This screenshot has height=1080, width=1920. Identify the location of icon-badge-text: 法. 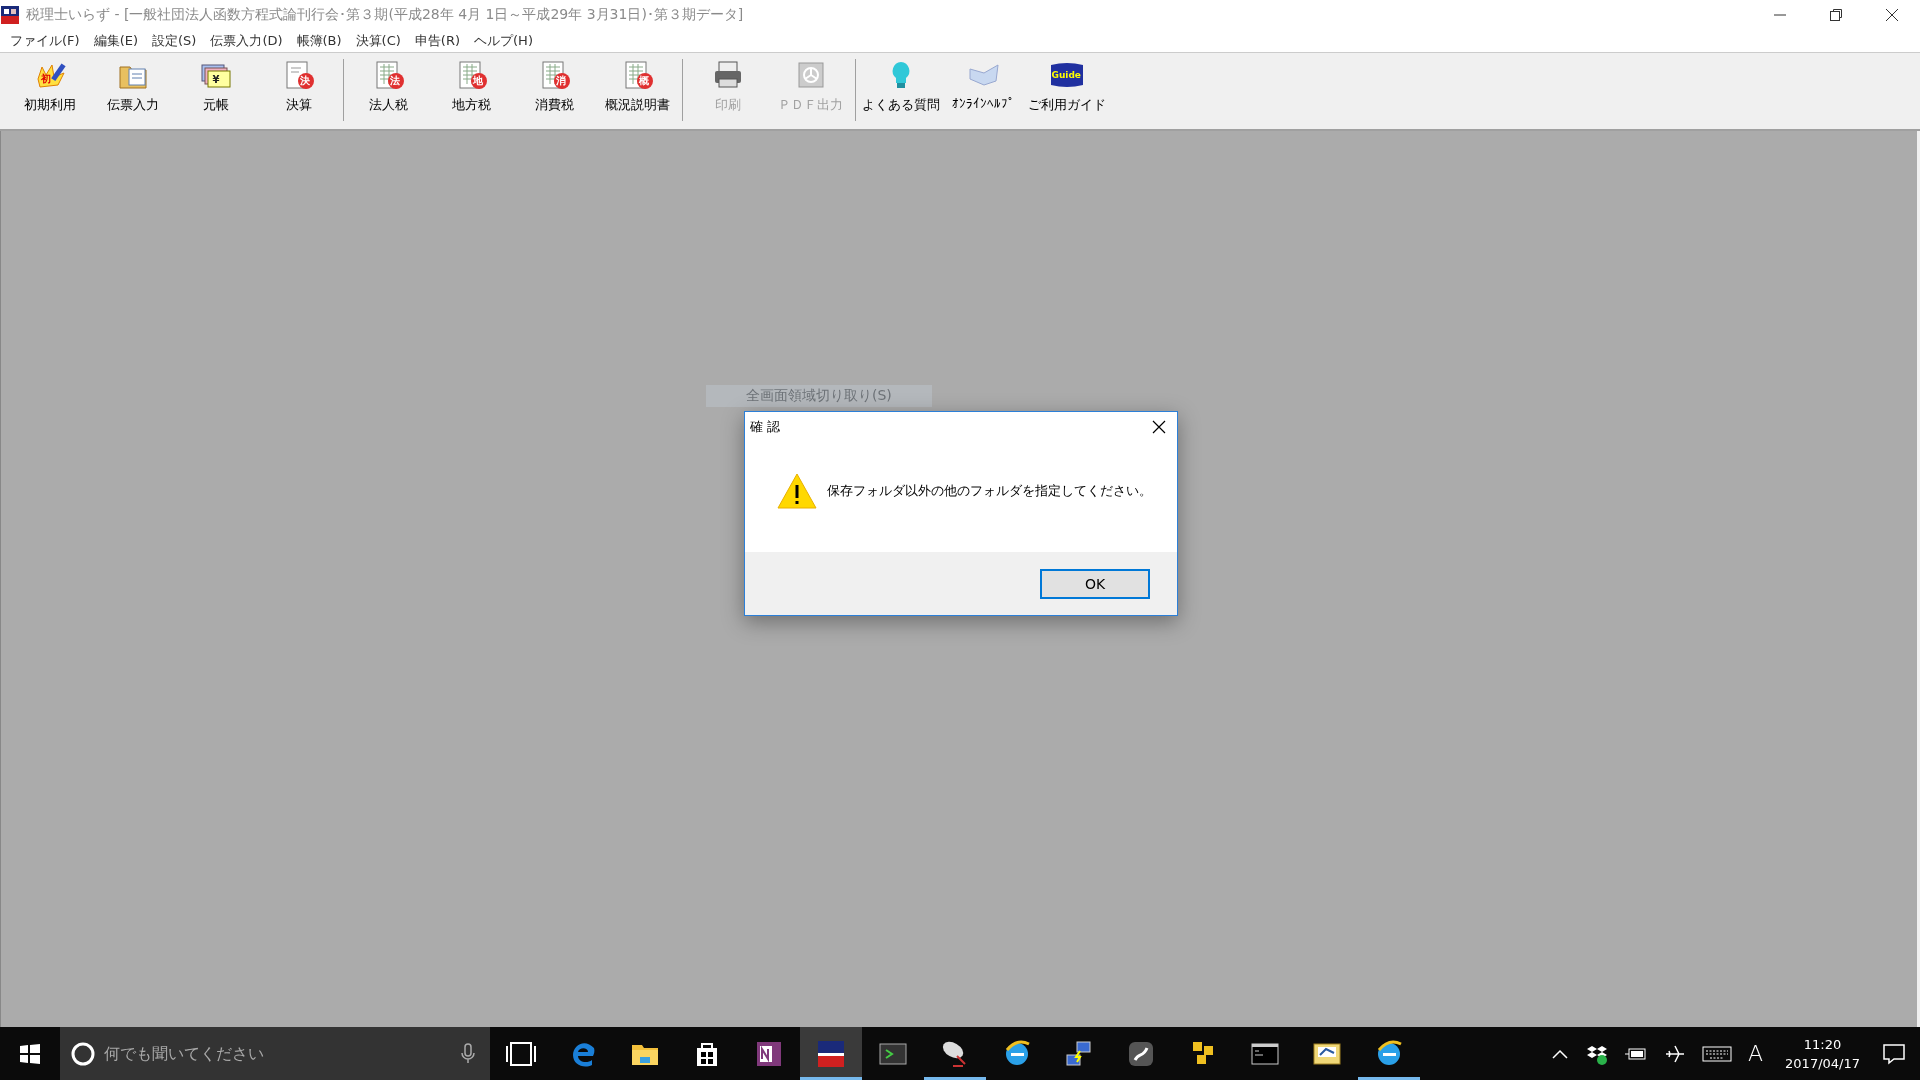
(394, 81).